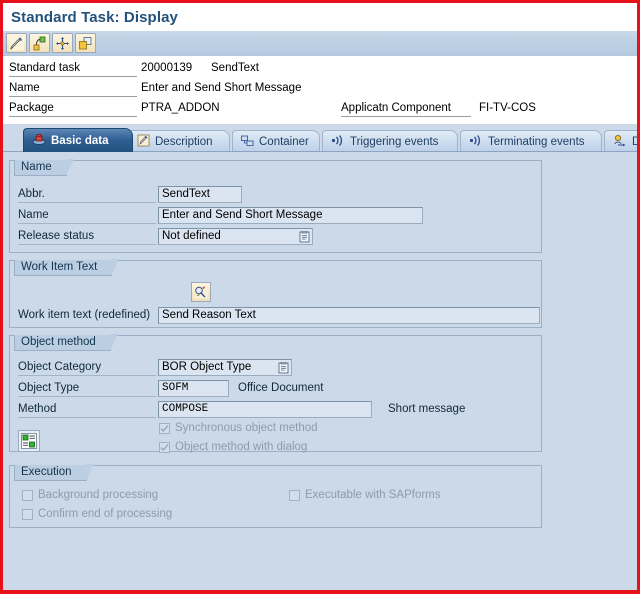 The height and width of the screenshot is (594, 640). What do you see at coordinates (246, 428) in the screenshot?
I see `checkbox-label: Synchronous object method` at bounding box center [246, 428].